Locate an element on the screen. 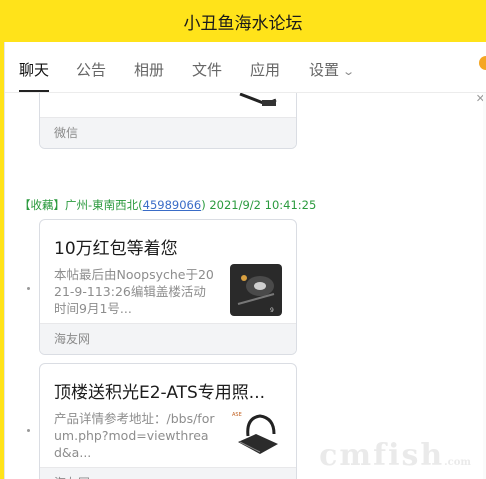 Image resolution: width=486 pixels, height=479 pixels. window-title-bar: 小丑鱼海水论坛 is located at coordinates (243, 21).